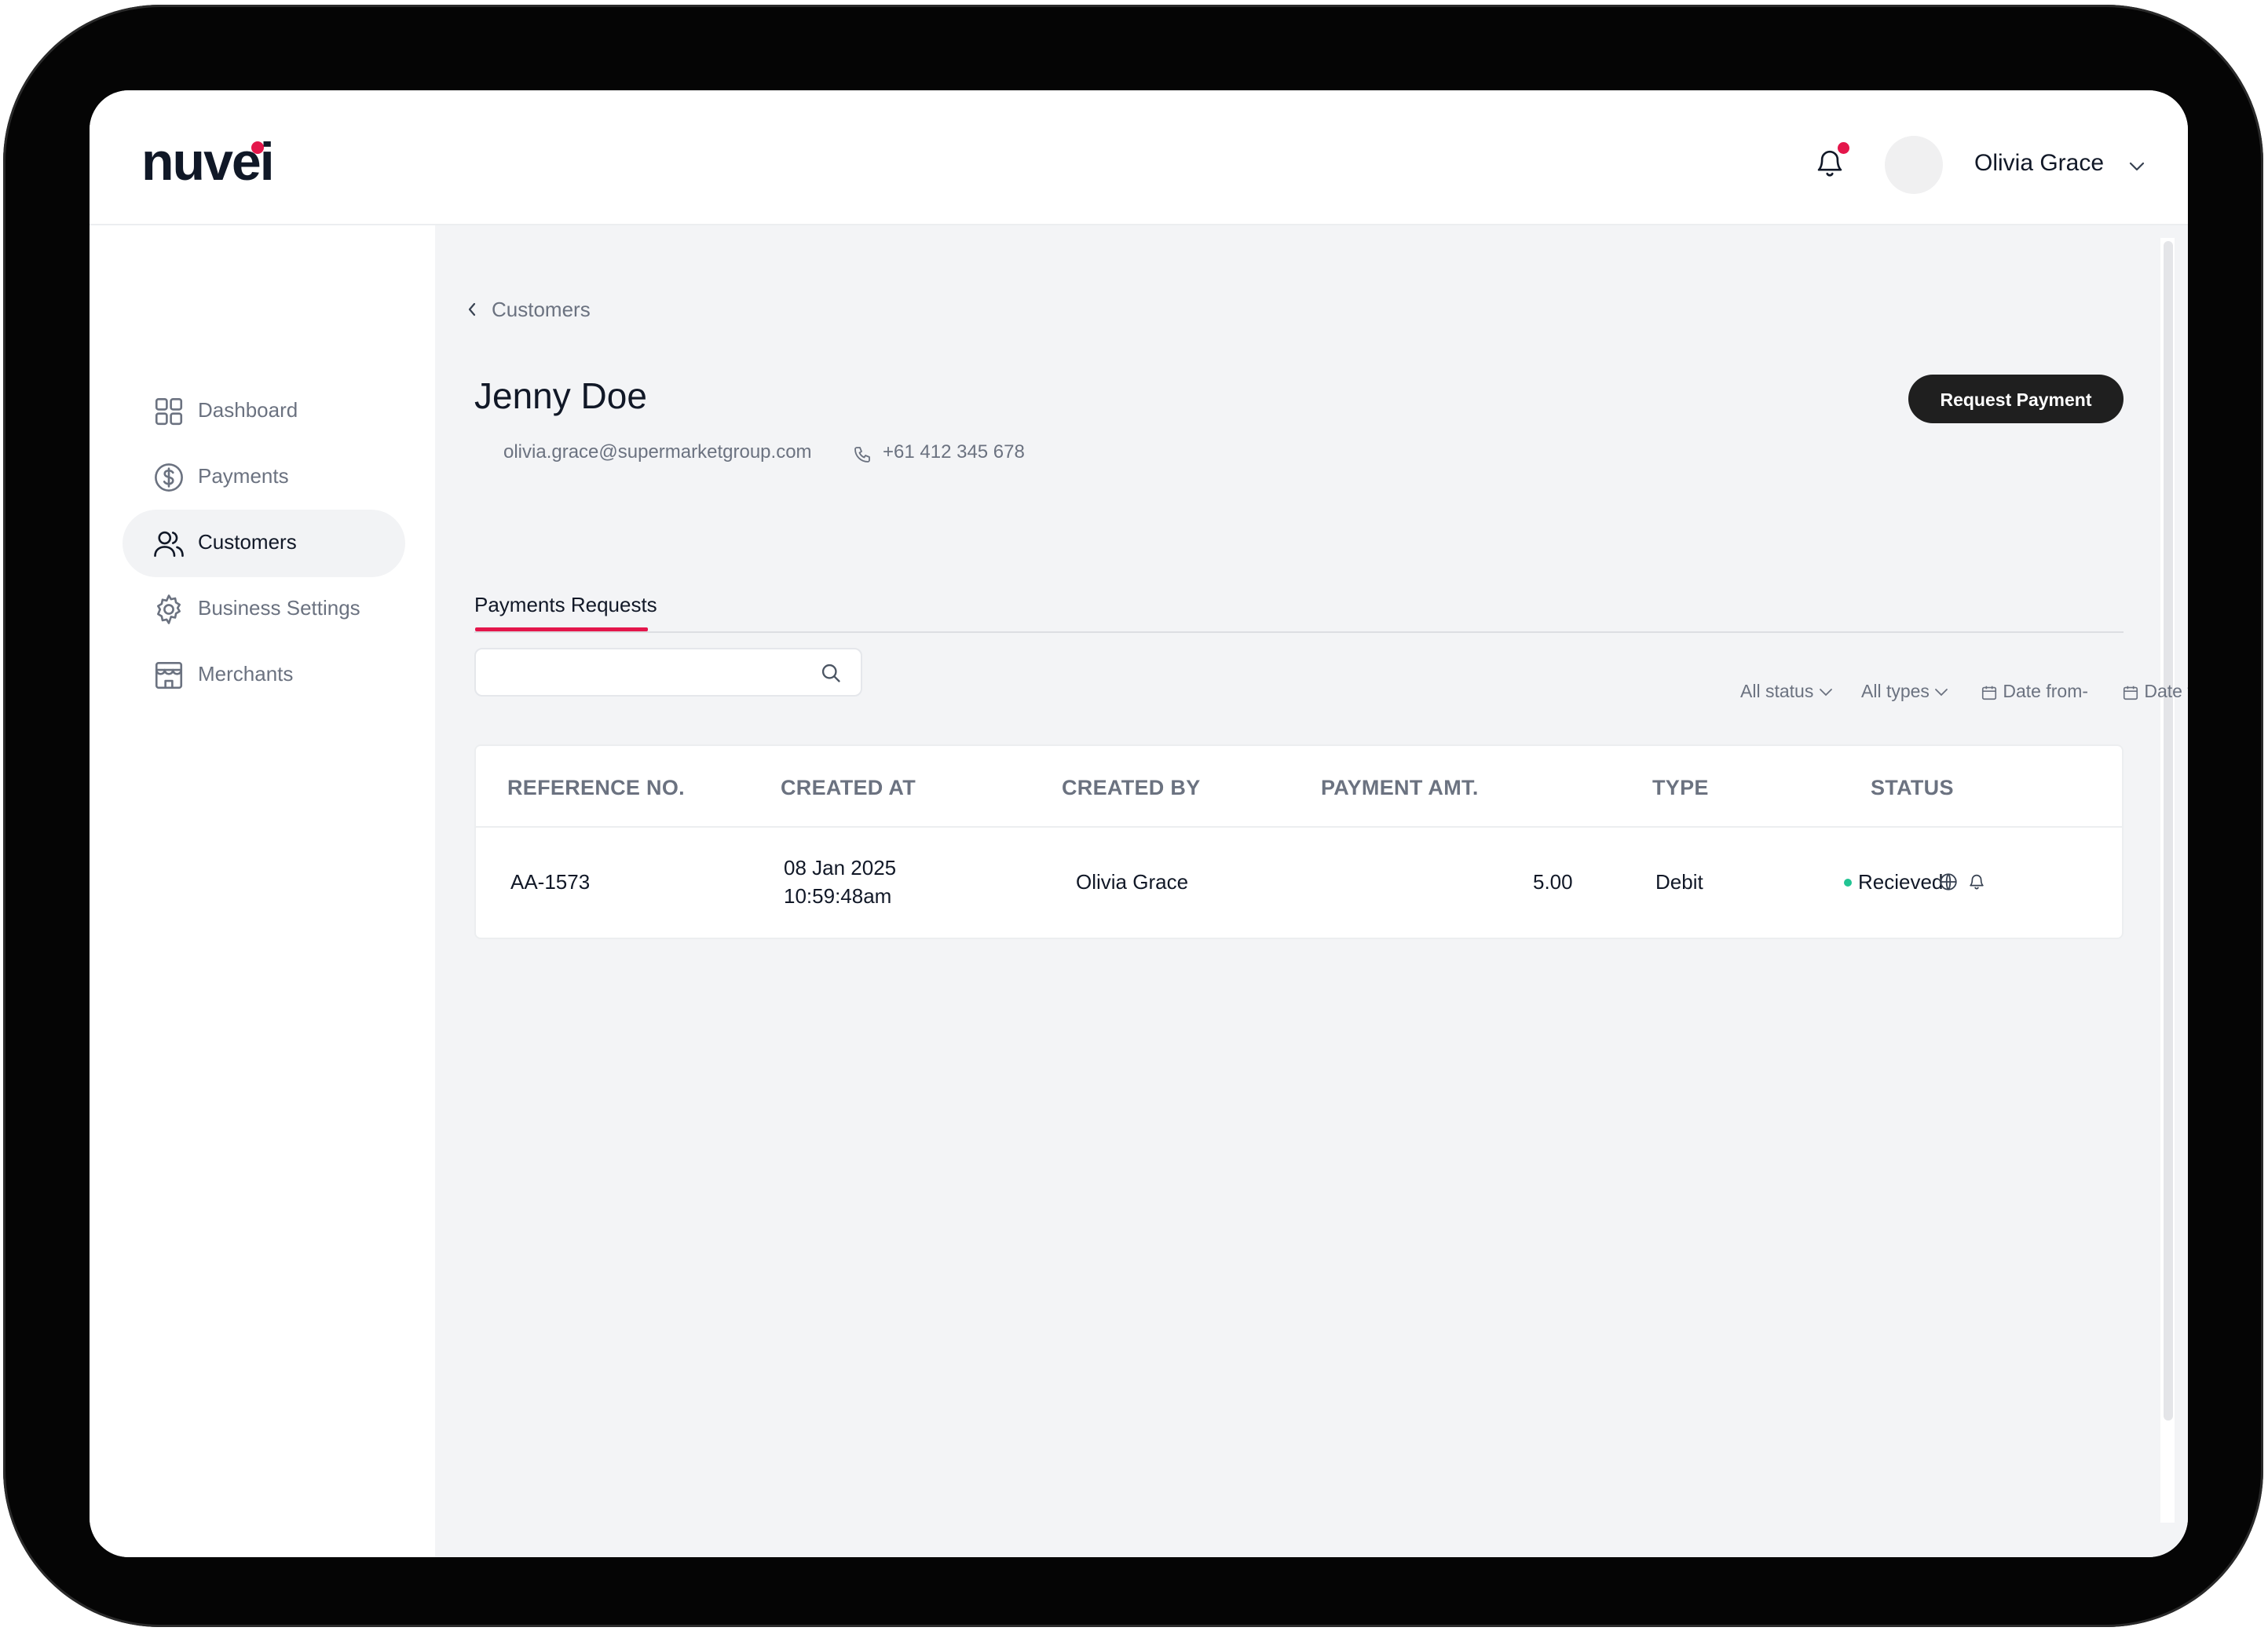 The height and width of the screenshot is (1631, 2268). I want to click on sidebar-item-payments: Payments, so click(264, 478).